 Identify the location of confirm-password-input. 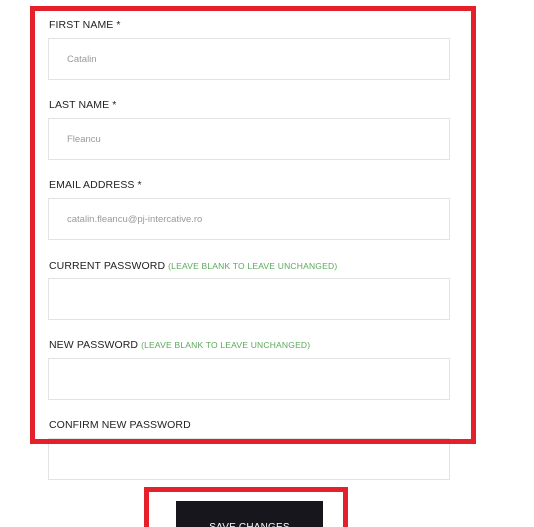
(249, 459).